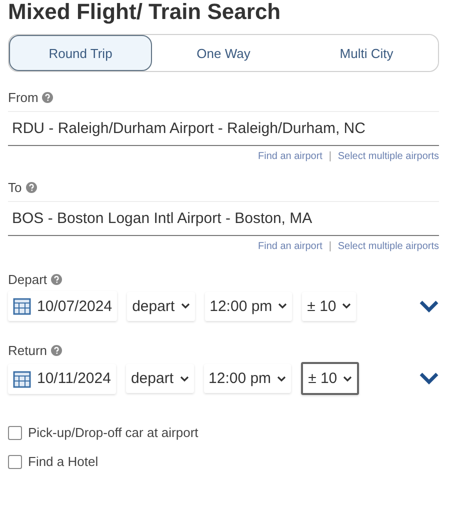 The width and height of the screenshot is (451, 525). What do you see at coordinates (28, 279) in the screenshot?
I see `field-label: Depart` at bounding box center [28, 279].